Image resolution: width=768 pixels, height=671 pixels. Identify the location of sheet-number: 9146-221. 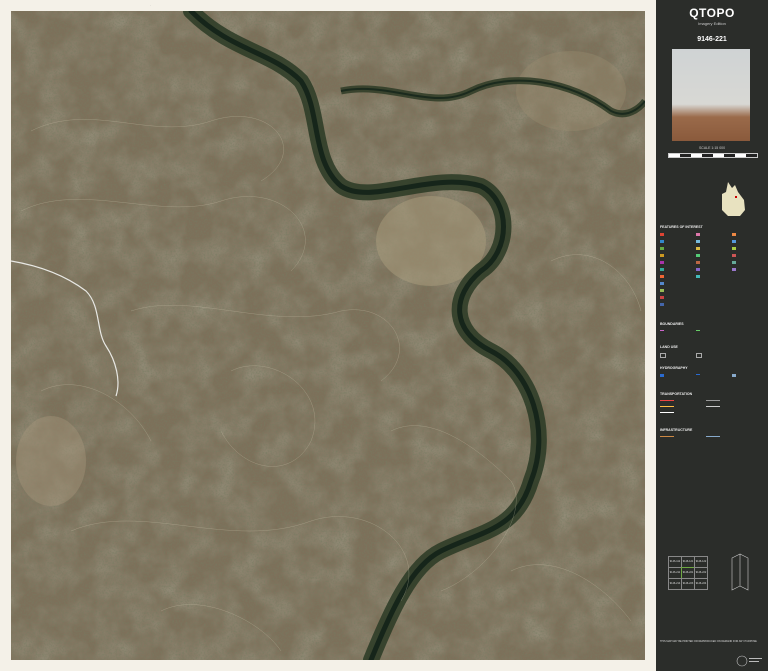
(712, 39).